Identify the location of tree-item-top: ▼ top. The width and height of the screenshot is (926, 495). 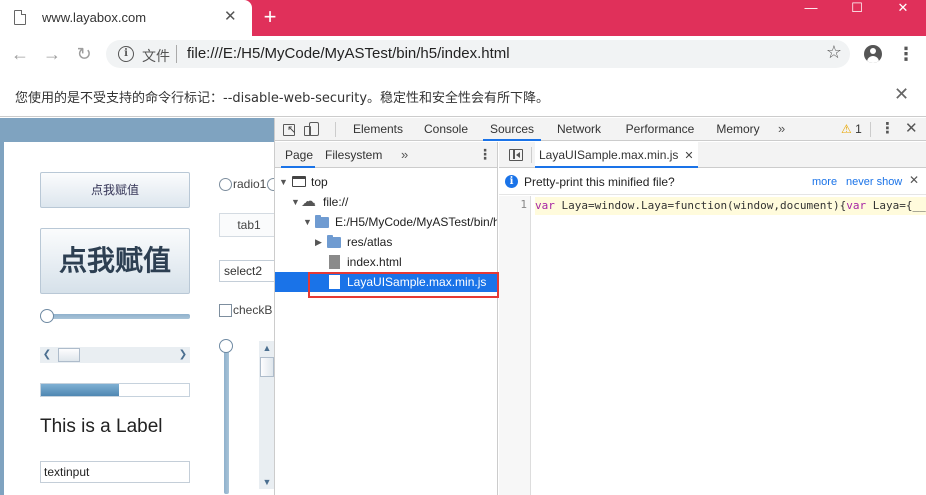
(386, 182).